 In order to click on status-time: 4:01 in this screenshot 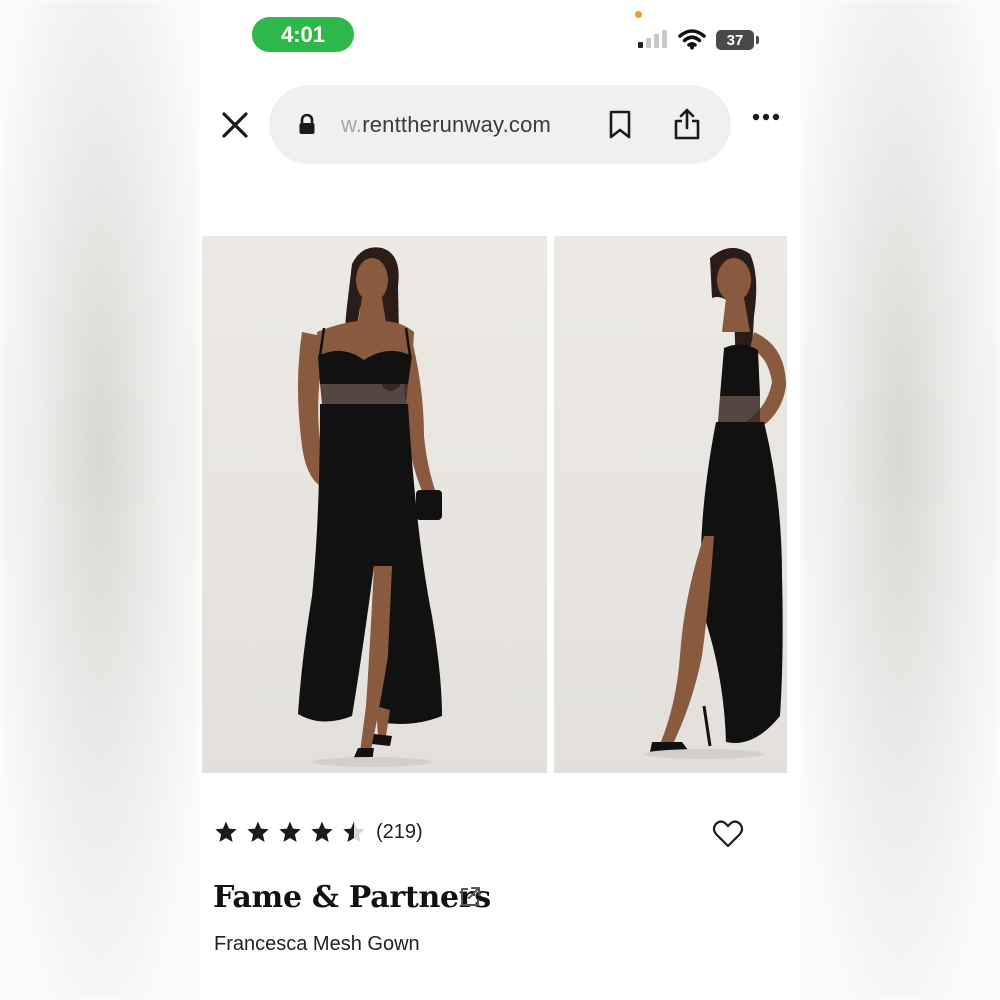, I will do `click(303, 34)`.